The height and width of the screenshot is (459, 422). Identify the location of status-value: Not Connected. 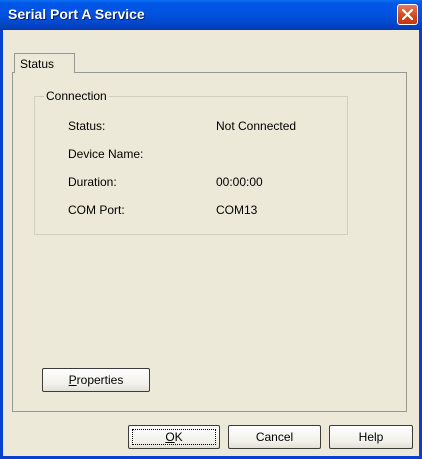
(256, 126).